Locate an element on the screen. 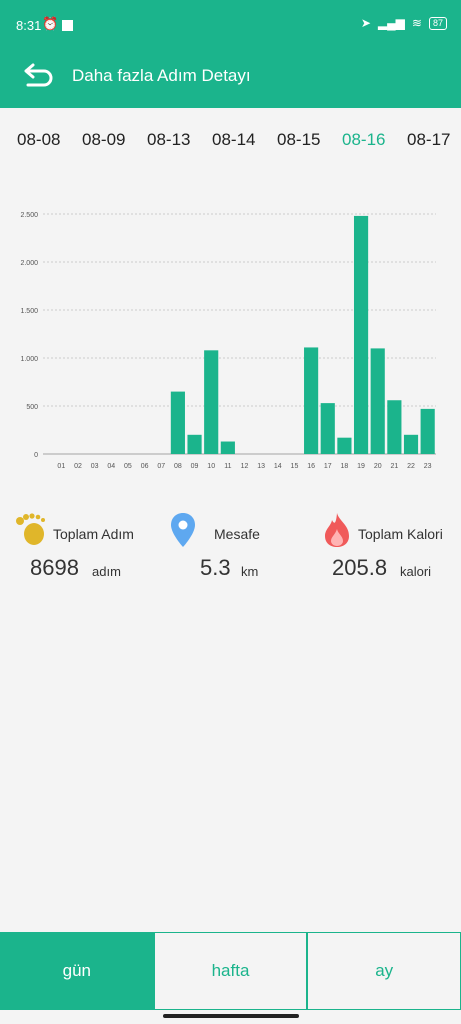  calories-value: 205.8 is located at coordinates (360, 567).